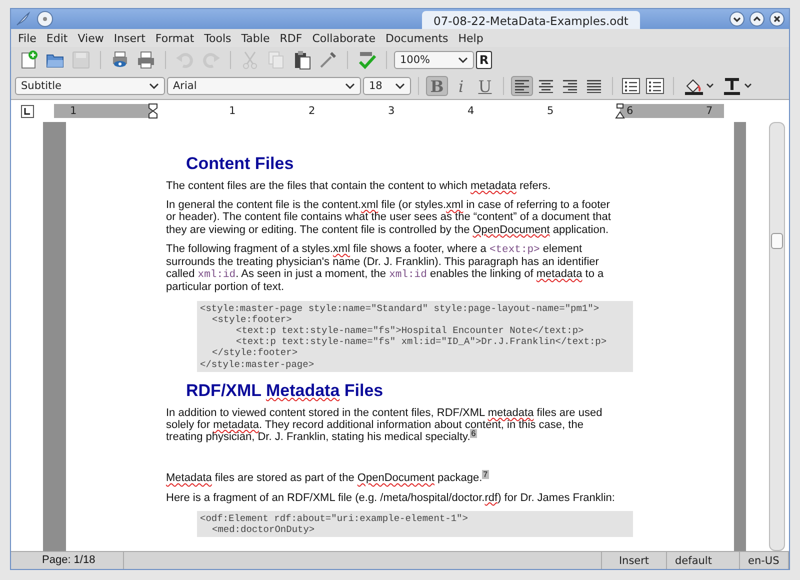 The height and width of the screenshot is (580, 800). What do you see at coordinates (400, 308) in the screenshot?
I see `code-line: <style:master-page style:name="Standard" style:page-layout-name="pm1">` at bounding box center [400, 308].